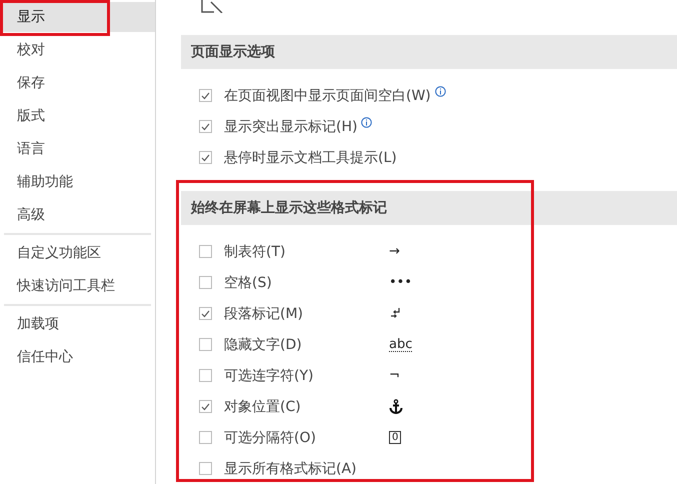  I want to click on format-mark-symbol: →, so click(394, 251).